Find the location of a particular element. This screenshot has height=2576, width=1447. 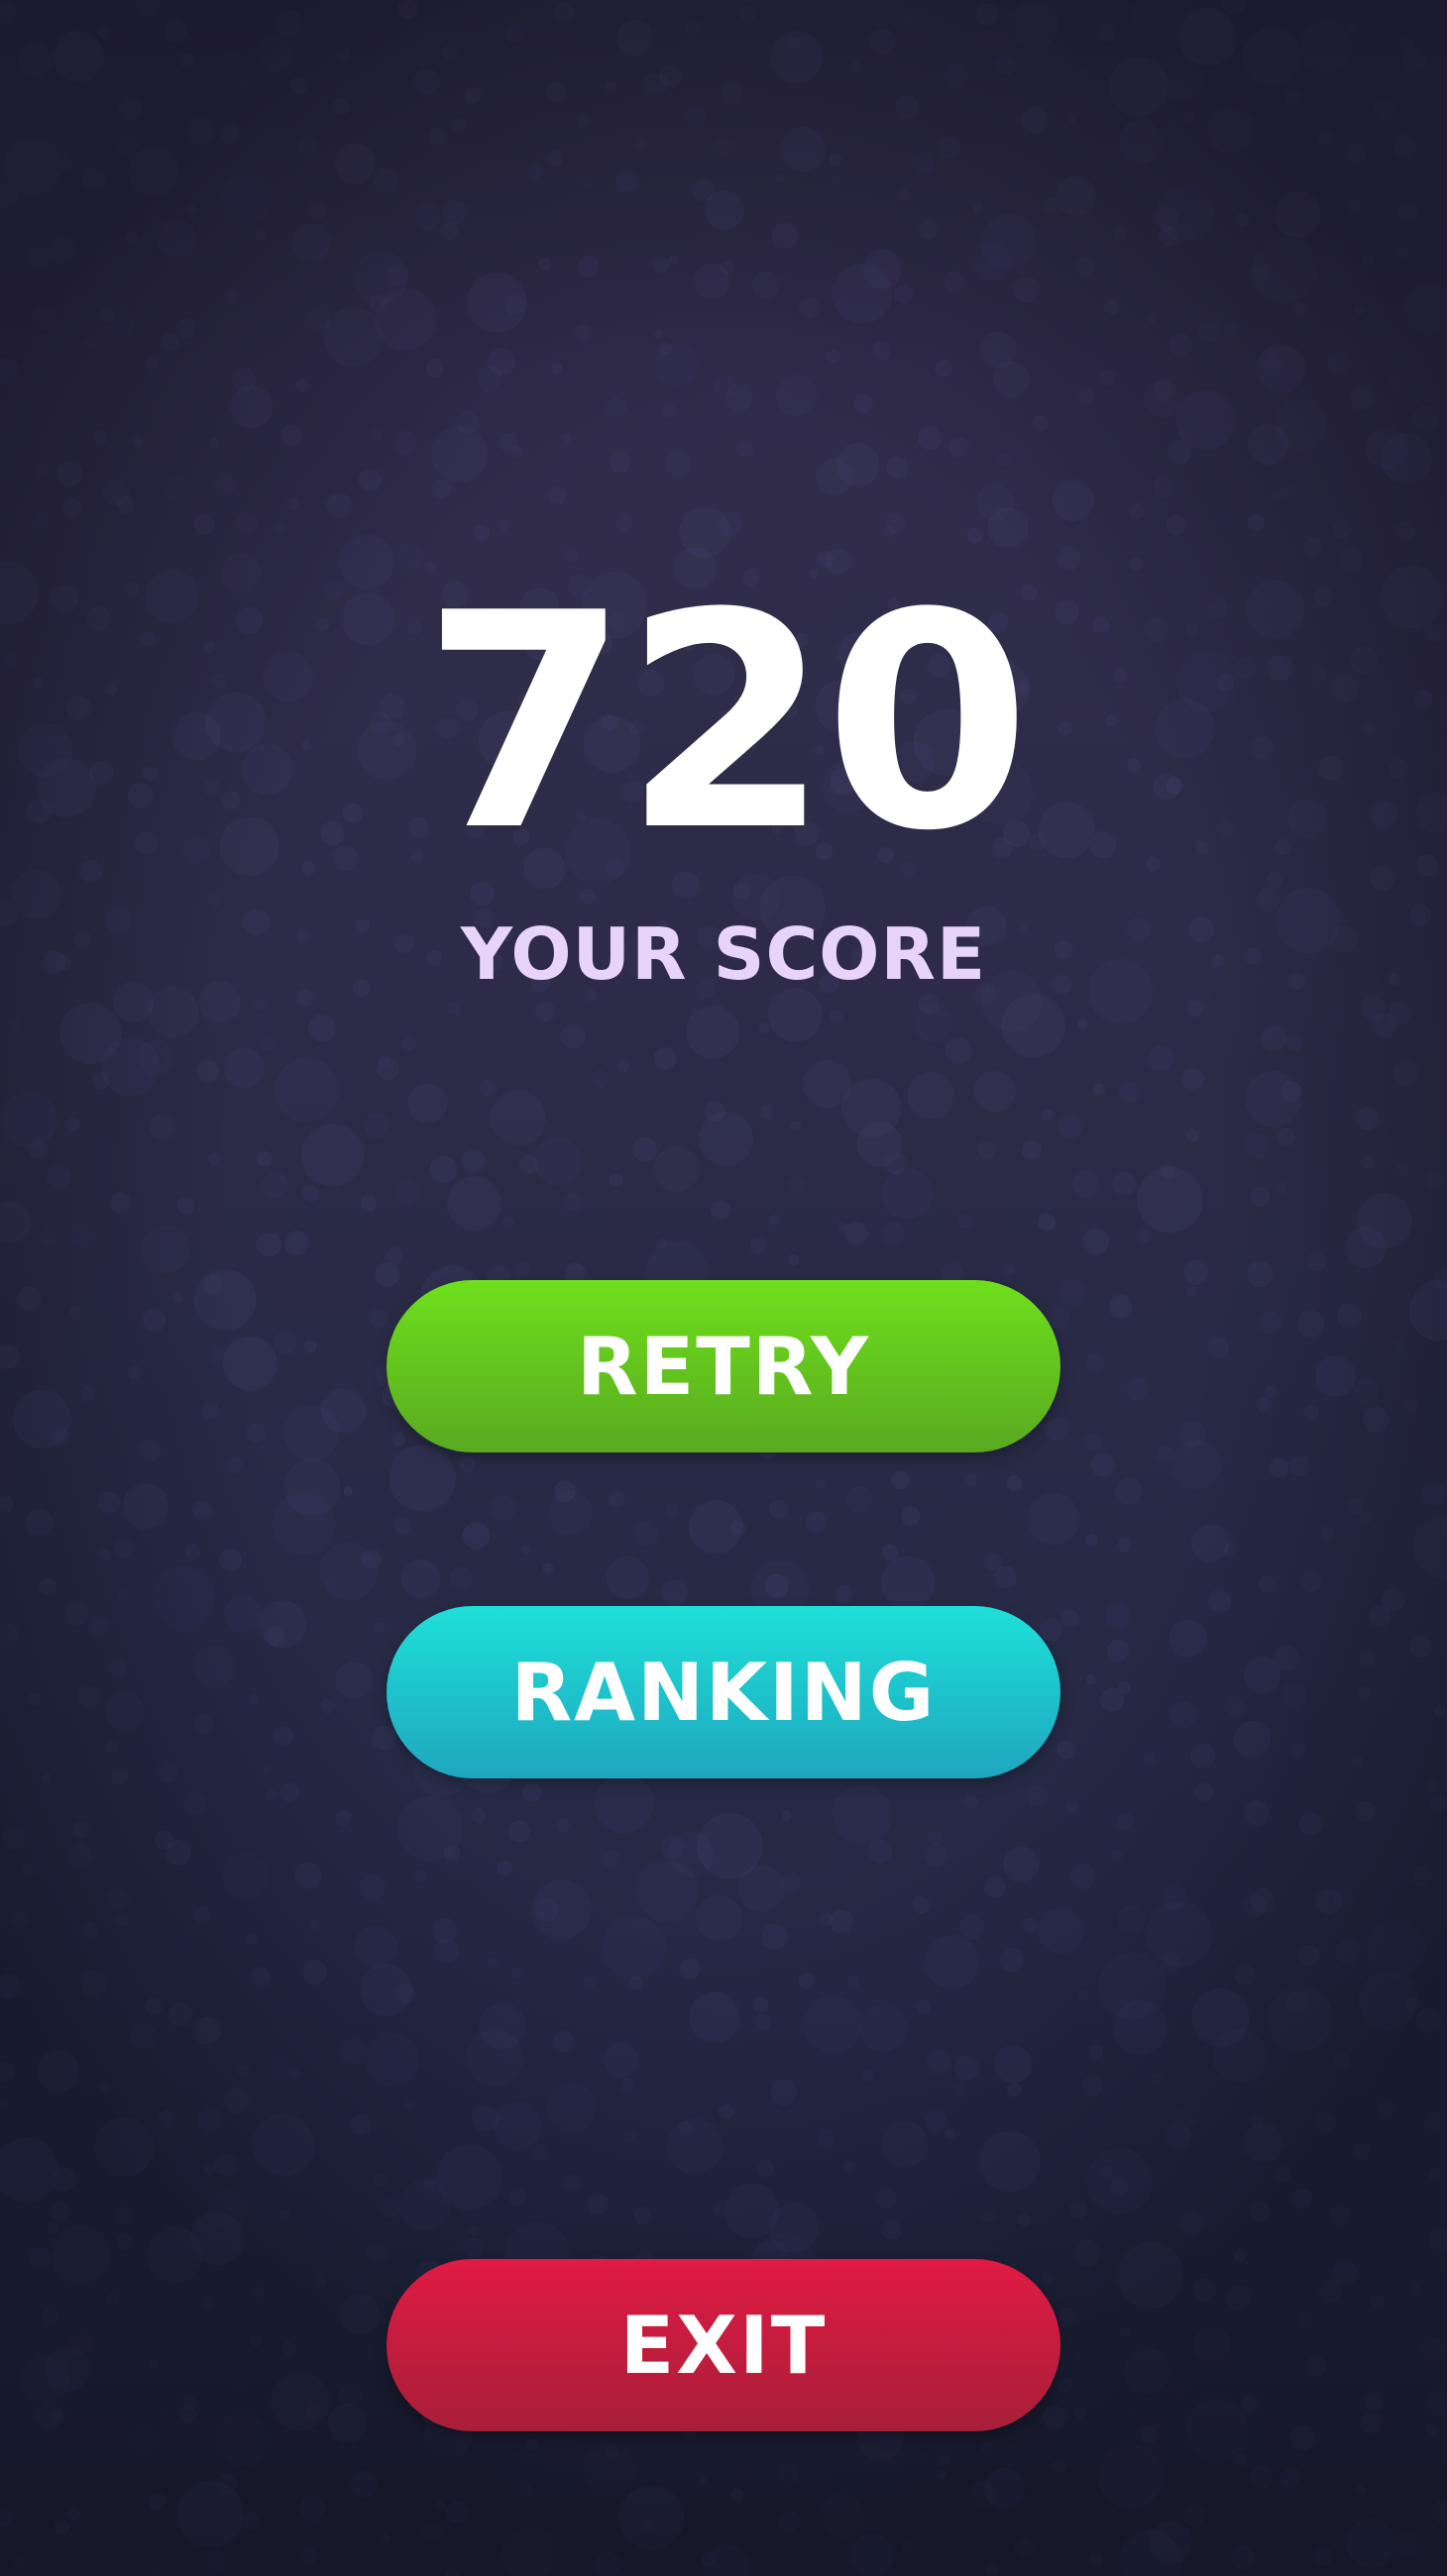

exit-button: EXIT is located at coordinates (723, 2345).